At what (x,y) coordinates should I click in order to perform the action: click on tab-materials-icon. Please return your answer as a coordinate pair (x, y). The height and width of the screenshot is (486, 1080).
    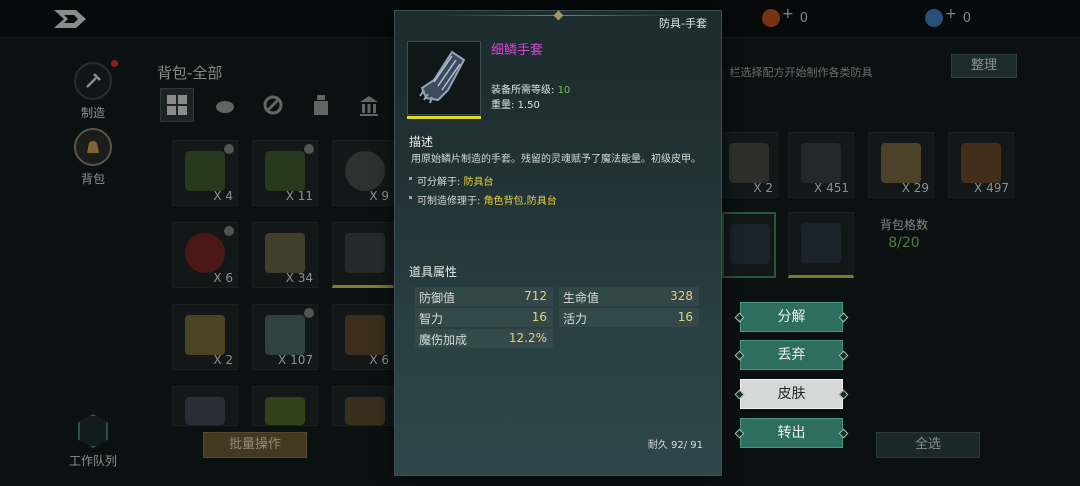
    Looking at the image, I should click on (225, 105).